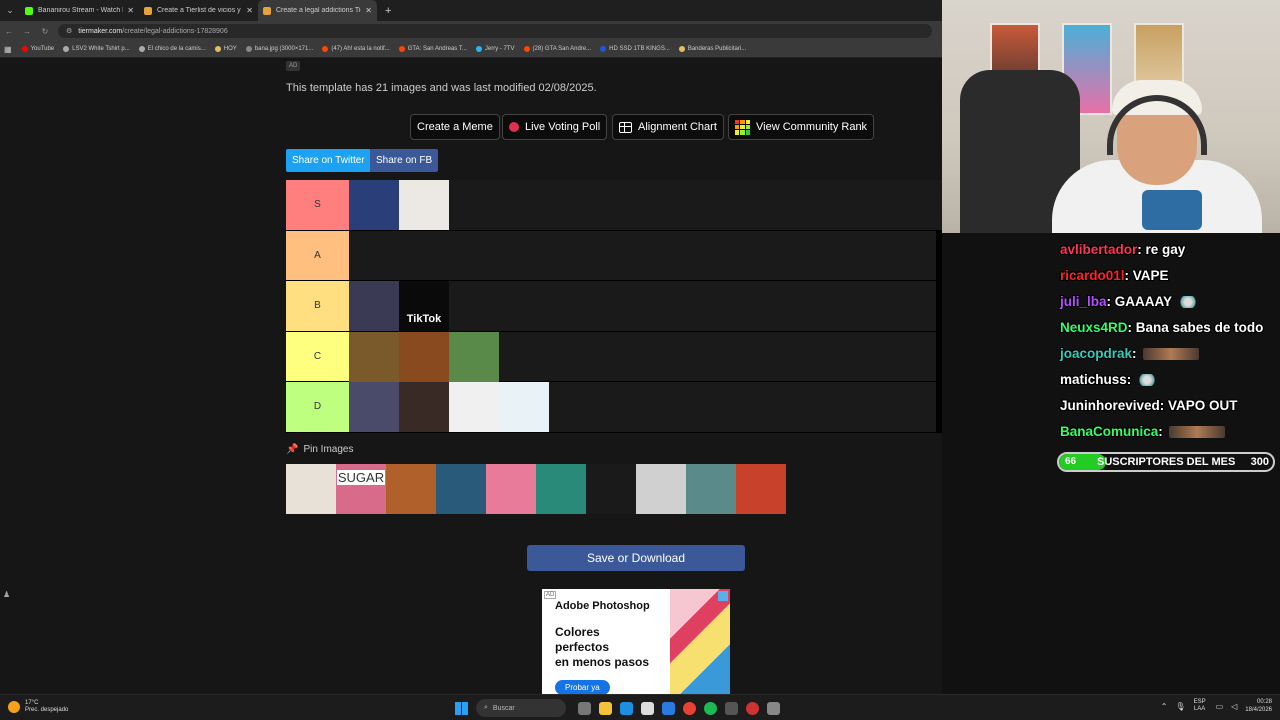 The height and width of the screenshot is (720, 1280). What do you see at coordinates (1096, 353) in the screenshot?
I see `chat-username: joacopdrak` at bounding box center [1096, 353].